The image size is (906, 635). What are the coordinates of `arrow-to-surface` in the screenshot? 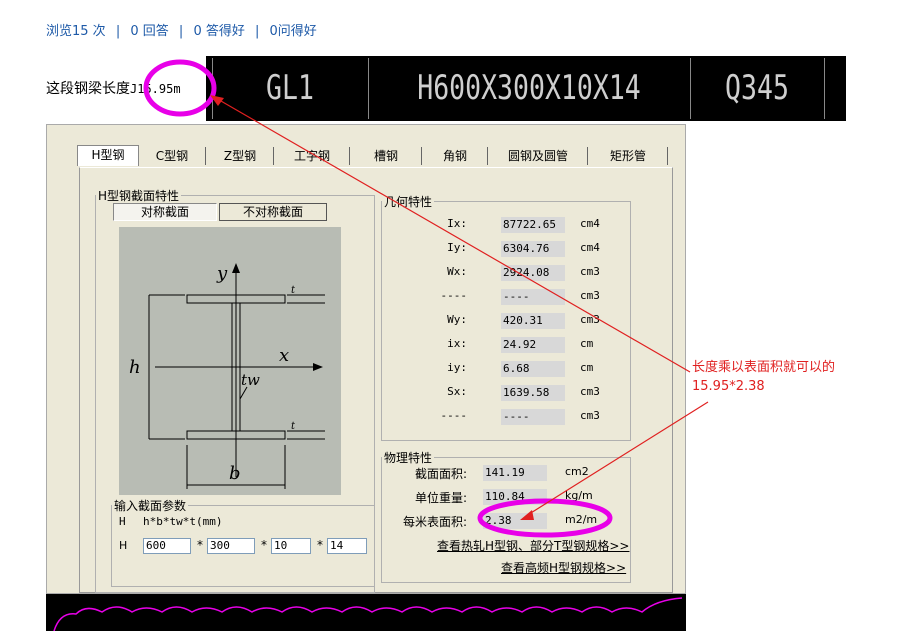 It's located at (617, 459).